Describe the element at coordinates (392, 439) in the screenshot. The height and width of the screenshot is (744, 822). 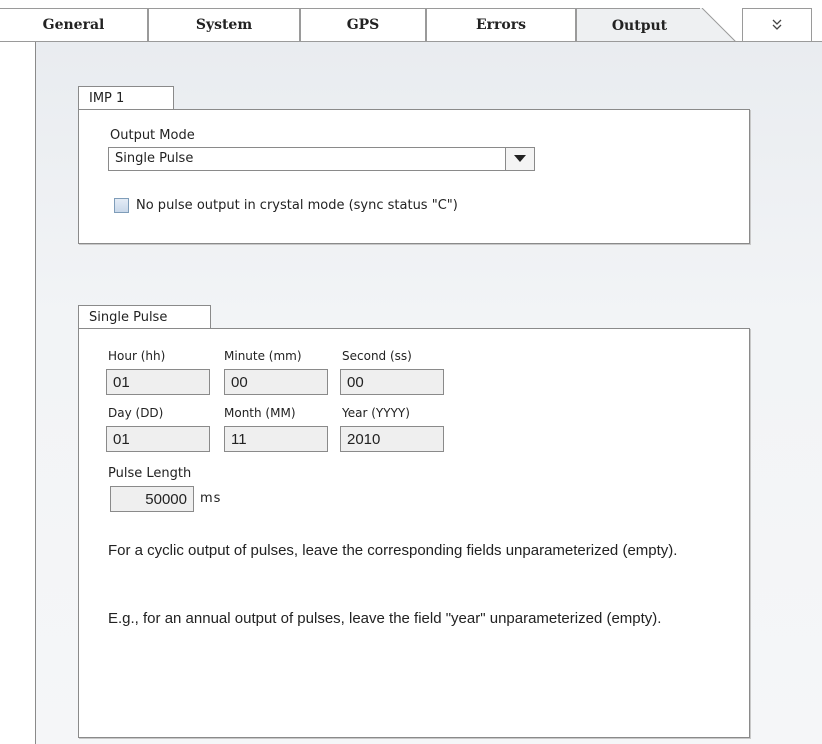
I see `year-field: 2010` at that location.